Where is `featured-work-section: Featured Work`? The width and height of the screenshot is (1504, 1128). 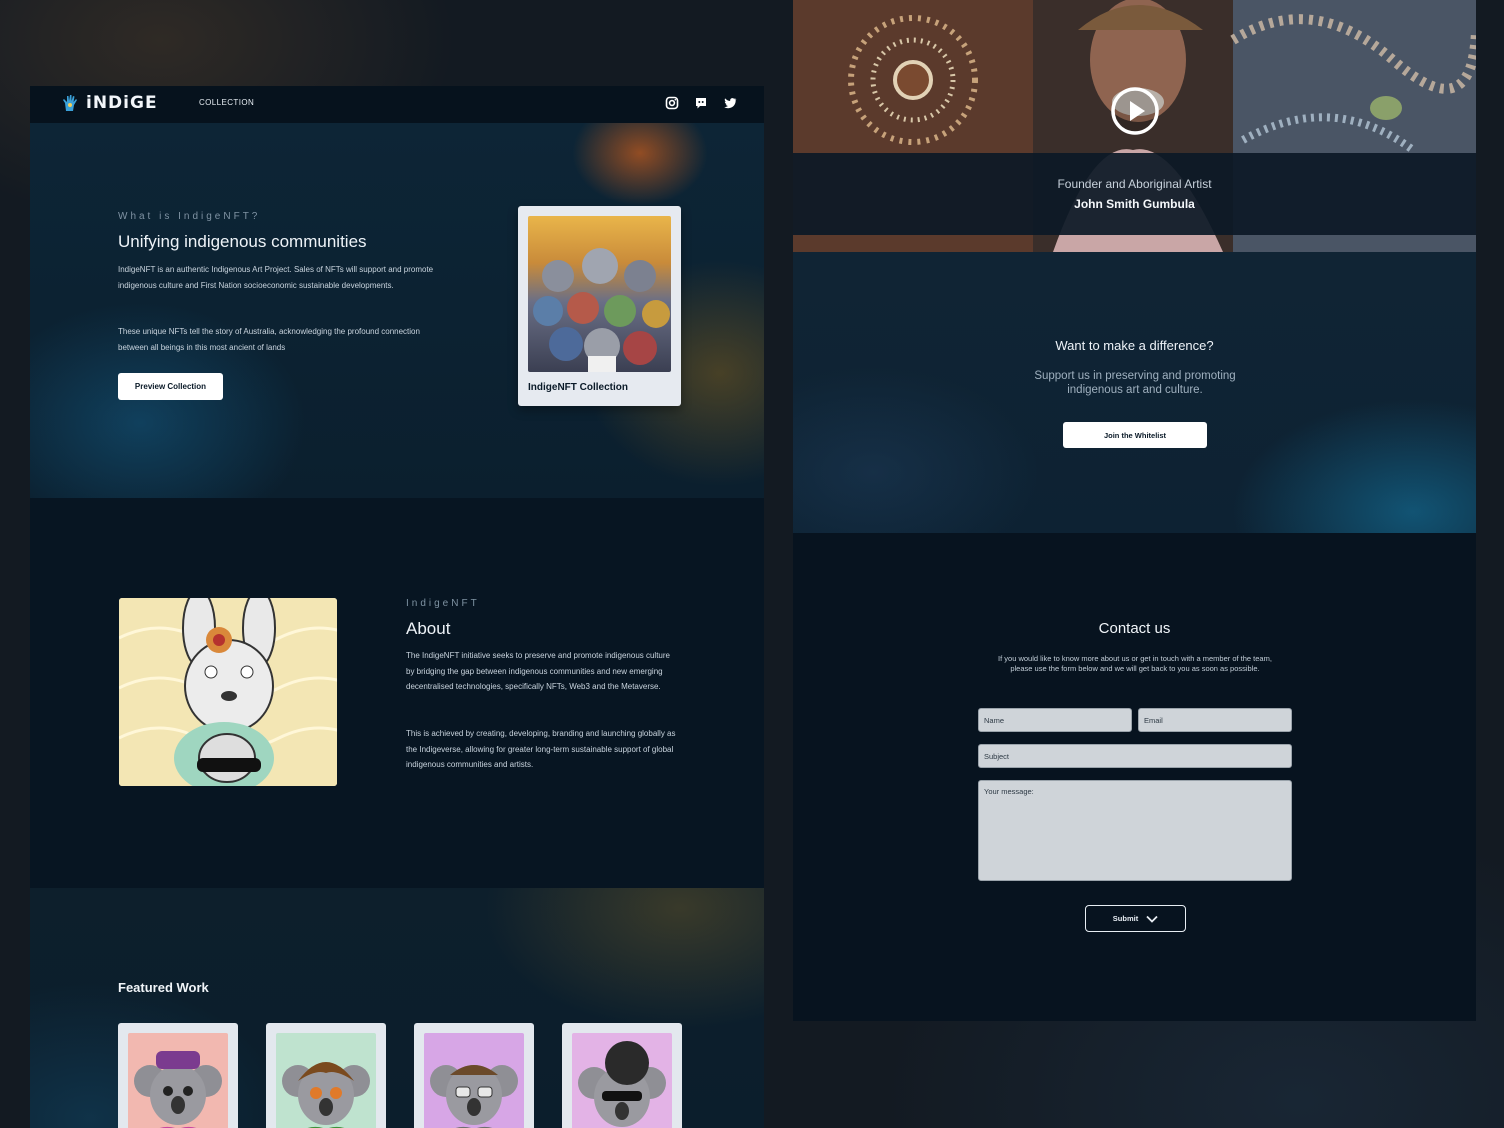
featured-work-section: Featured Work is located at coordinates (397, 1008).